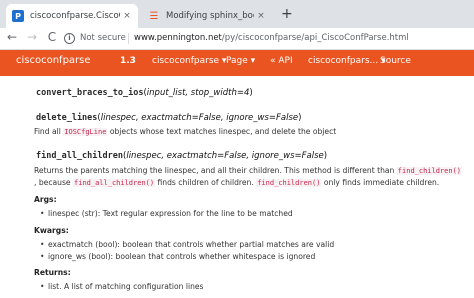  What do you see at coordinates (281, 61) in the screenshot?
I see `api-link: « API` at bounding box center [281, 61].